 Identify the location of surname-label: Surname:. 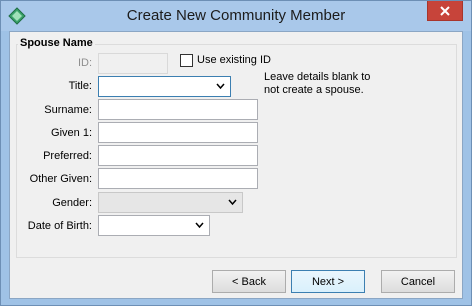
(68, 110).